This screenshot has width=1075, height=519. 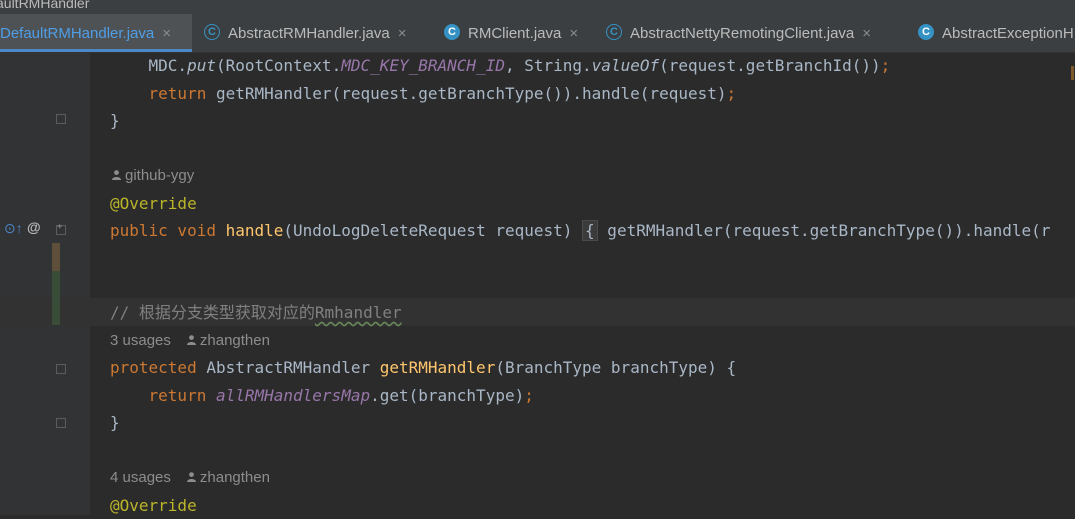 I want to click on code-token: allRMHandlersMap, so click(x=288, y=395).